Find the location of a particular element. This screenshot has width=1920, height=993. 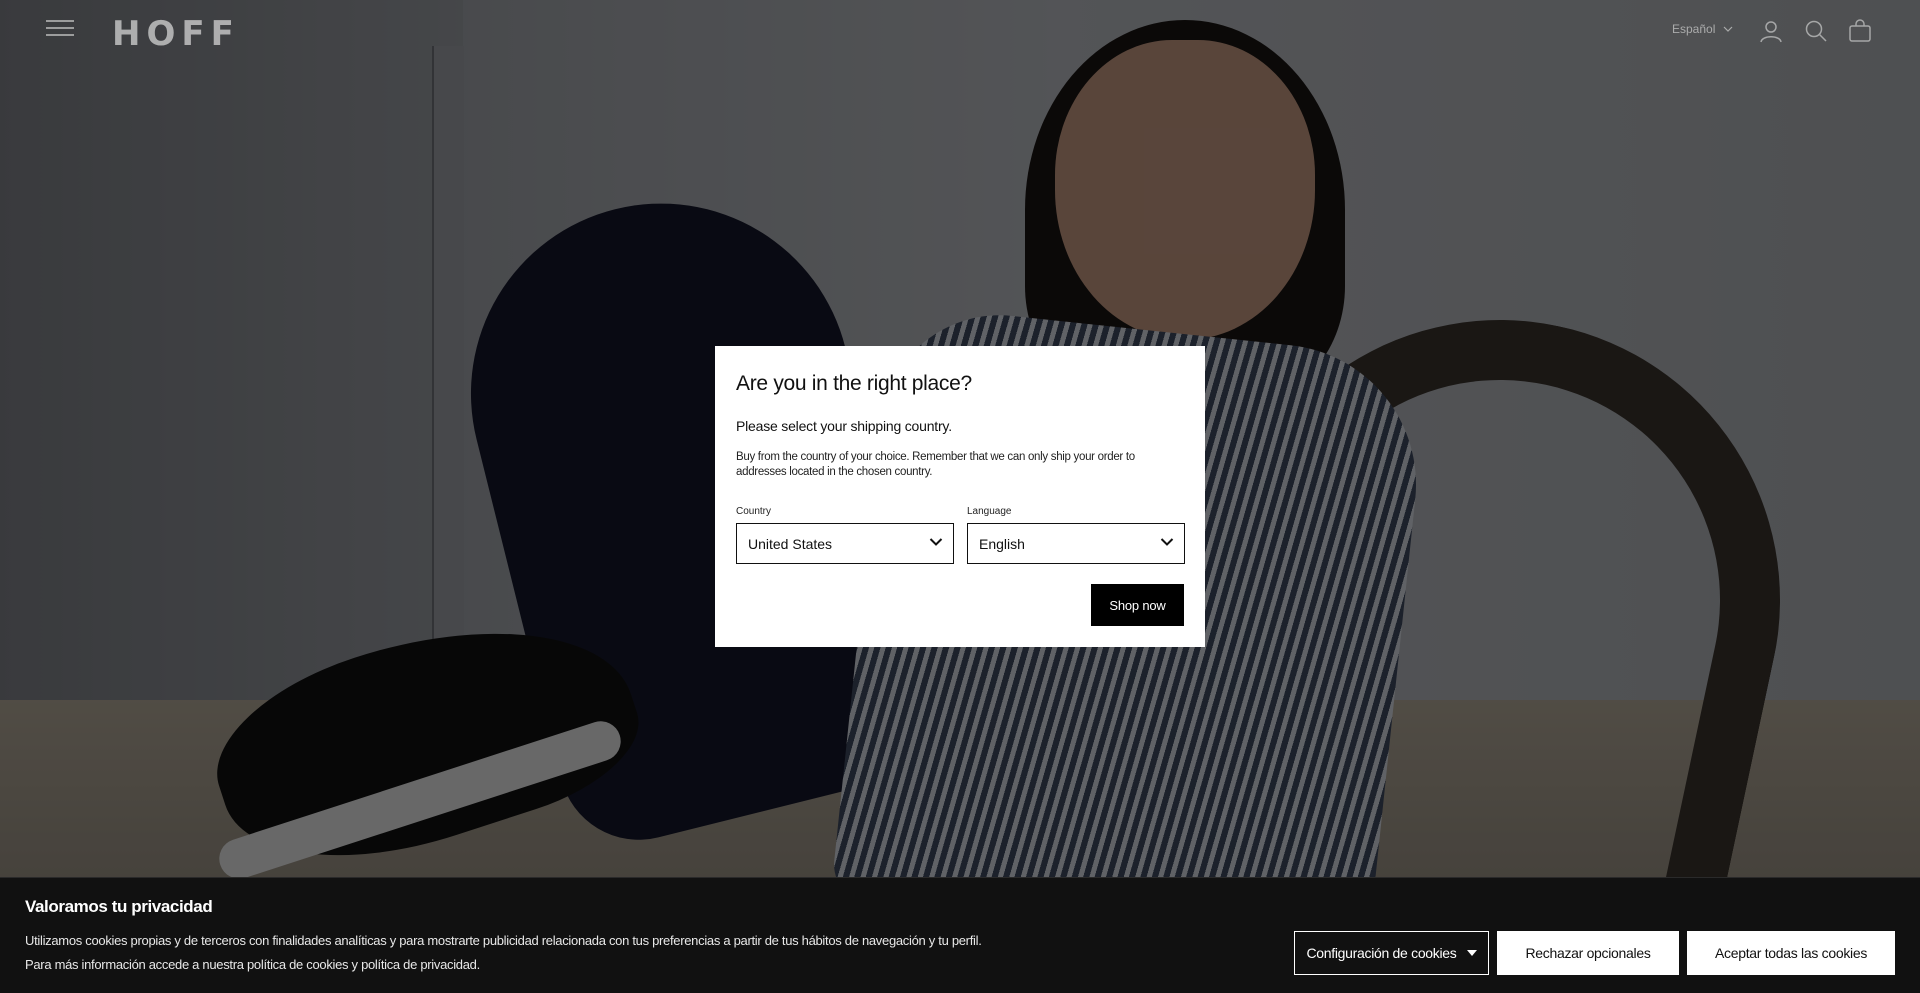

caret-down-icon is located at coordinates (1471, 953).